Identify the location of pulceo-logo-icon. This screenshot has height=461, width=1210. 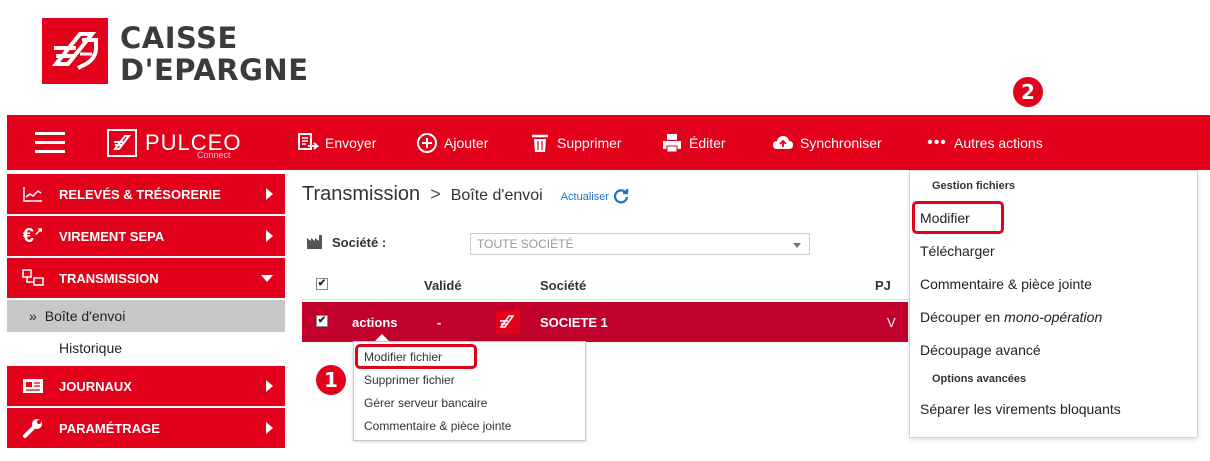
(122, 142).